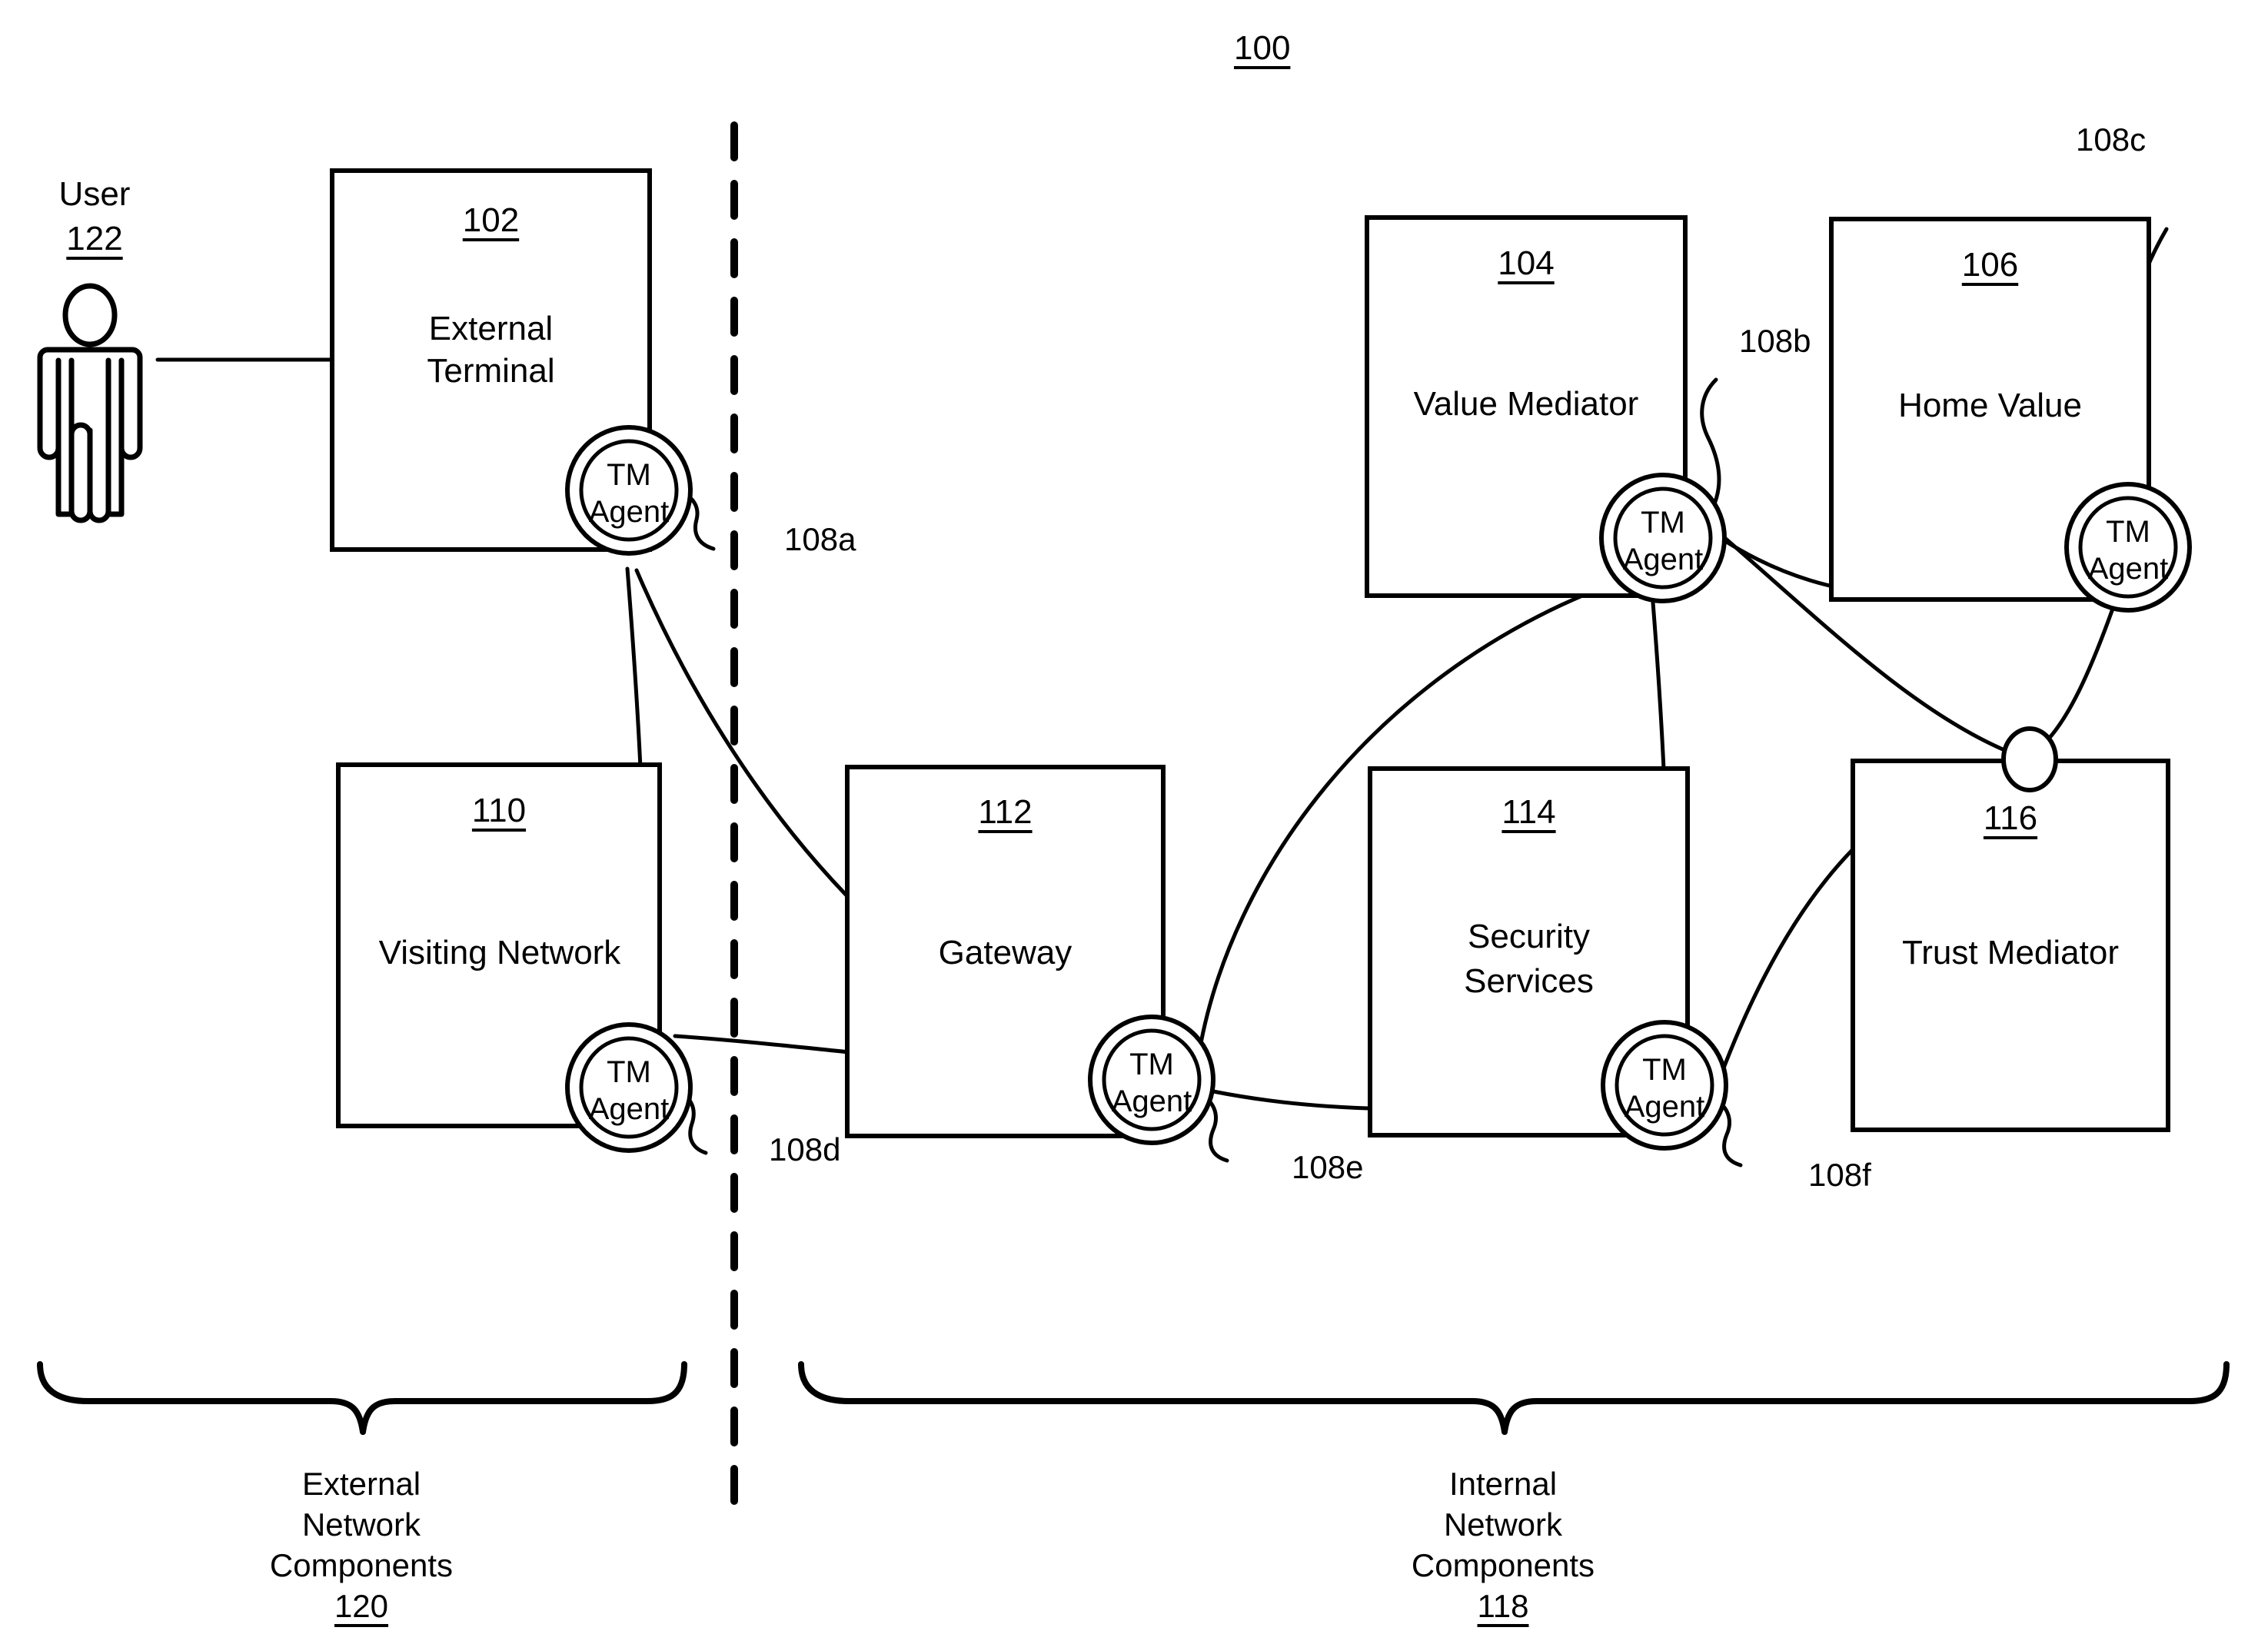  What do you see at coordinates (1529, 937) in the screenshot?
I see `box-title-line-1: Security` at bounding box center [1529, 937].